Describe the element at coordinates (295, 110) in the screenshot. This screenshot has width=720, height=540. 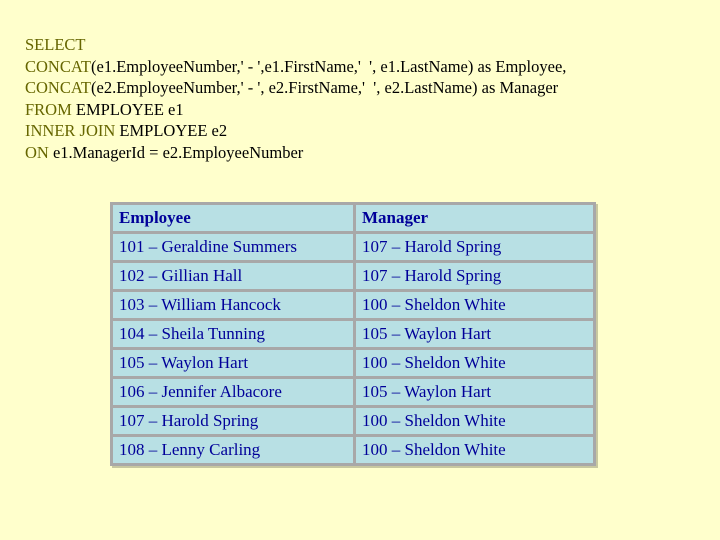
I see `sql-line-from: FROM EMPLOYEE e1` at that location.